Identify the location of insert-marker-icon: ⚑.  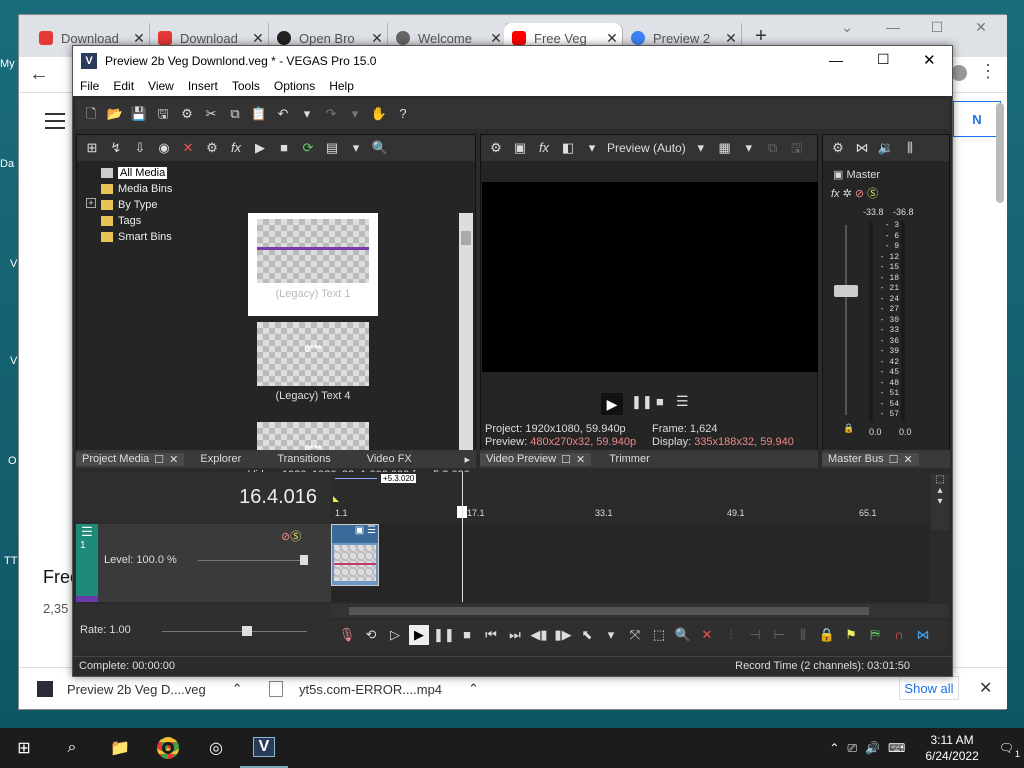
(851, 635).